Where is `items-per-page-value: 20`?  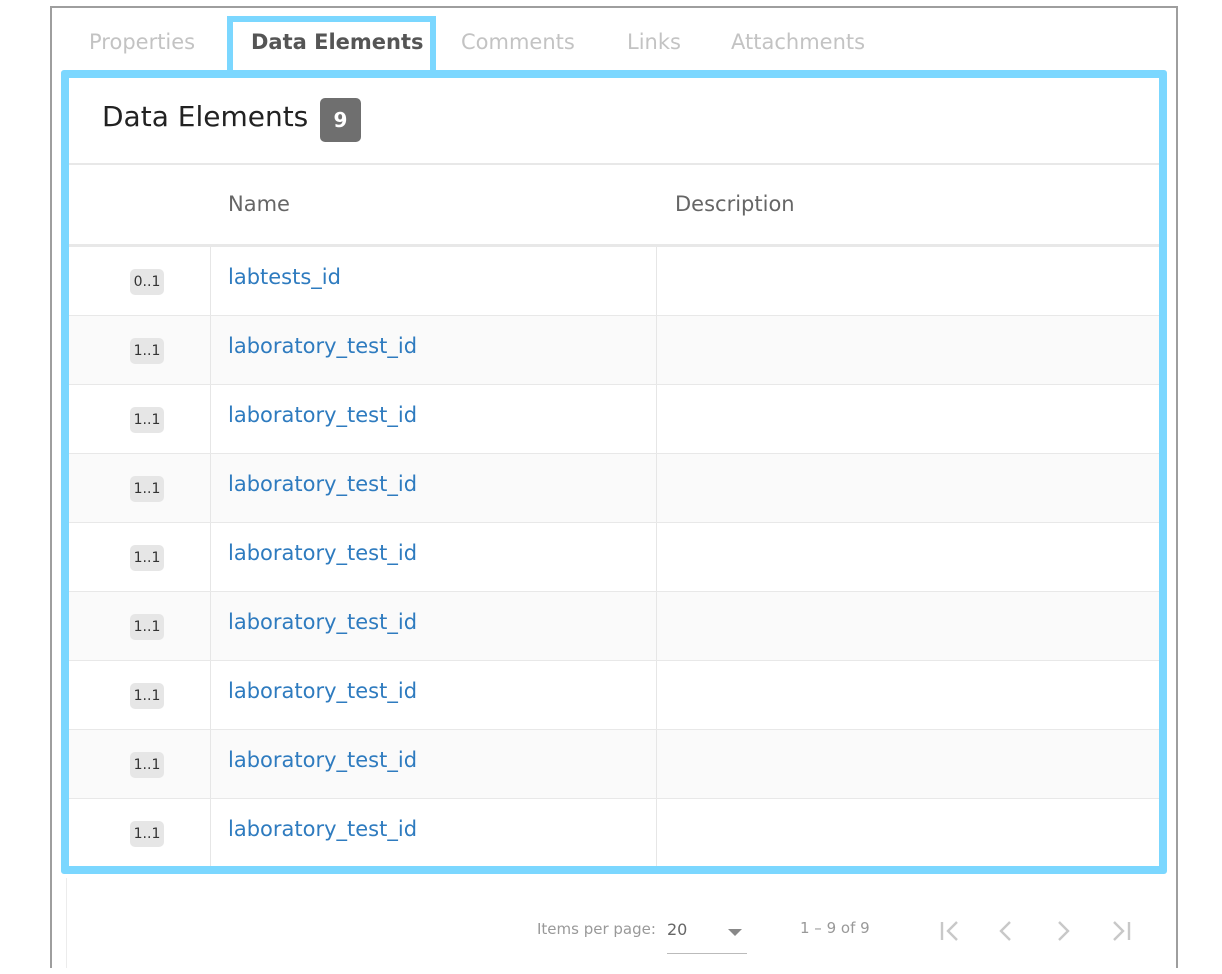
items-per-page-value: 20 is located at coordinates (677, 929).